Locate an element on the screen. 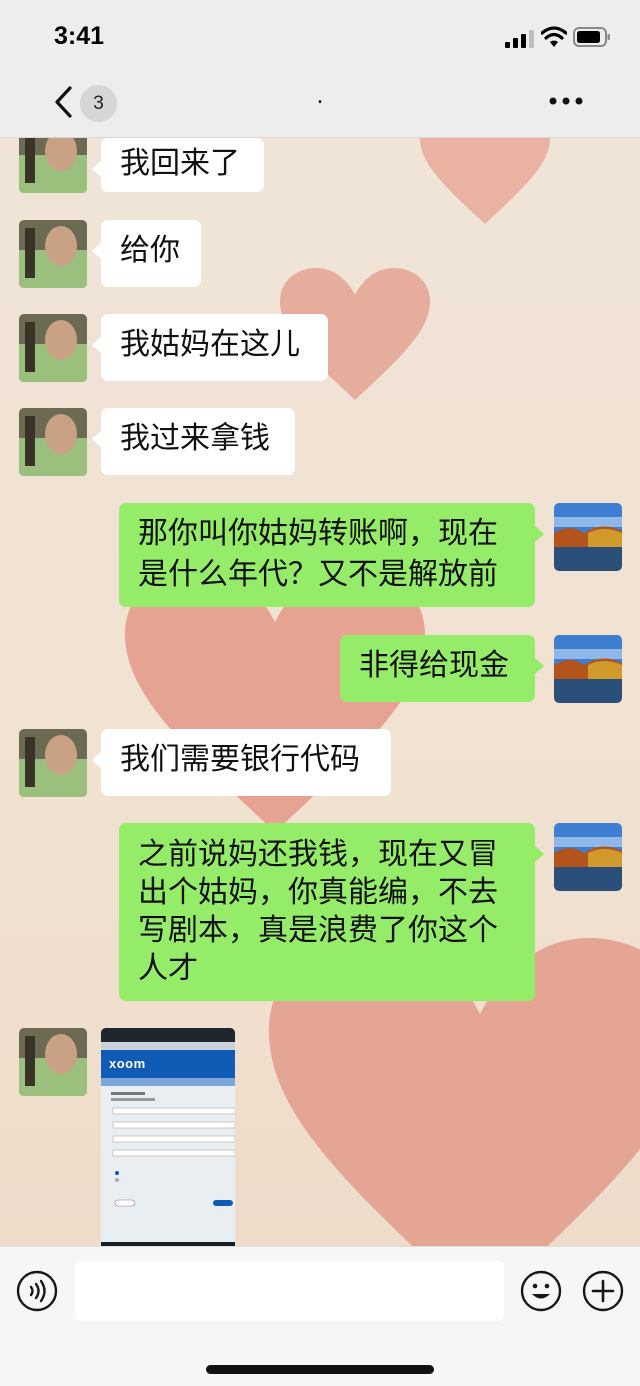 This screenshot has height=1386, width=640. battery-icon is located at coordinates (591, 37).